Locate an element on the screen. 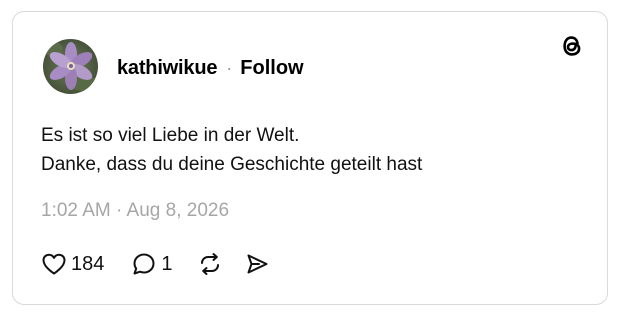 The width and height of the screenshot is (620, 317). reply-count: 1 is located at coordinates (167, 263).